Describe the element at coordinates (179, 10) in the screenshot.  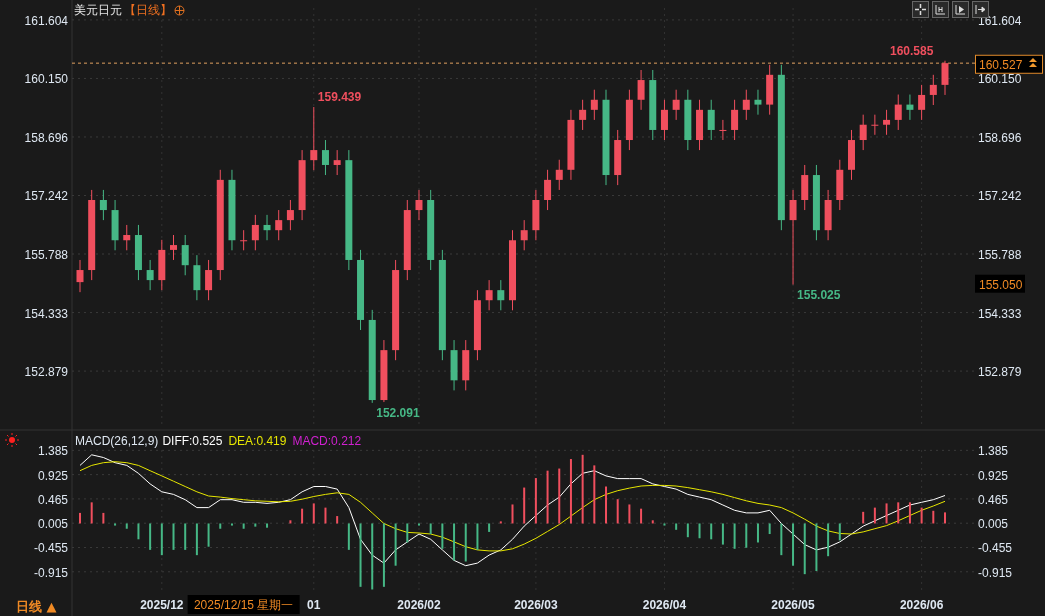
I see `add-icon` at that location.